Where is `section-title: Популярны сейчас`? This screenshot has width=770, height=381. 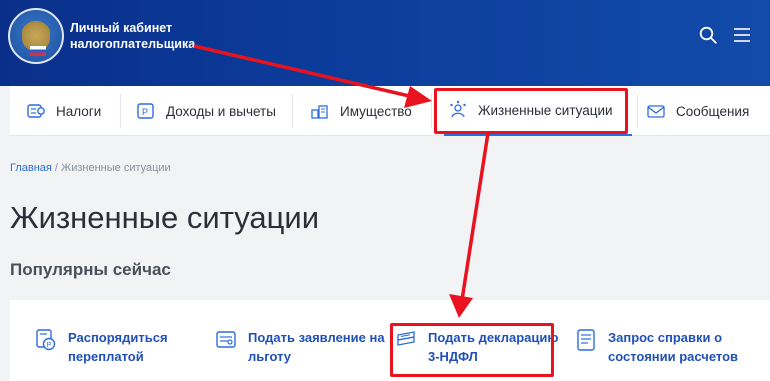 section-title: Популярны сейчас is located at coordinates (90, 269).